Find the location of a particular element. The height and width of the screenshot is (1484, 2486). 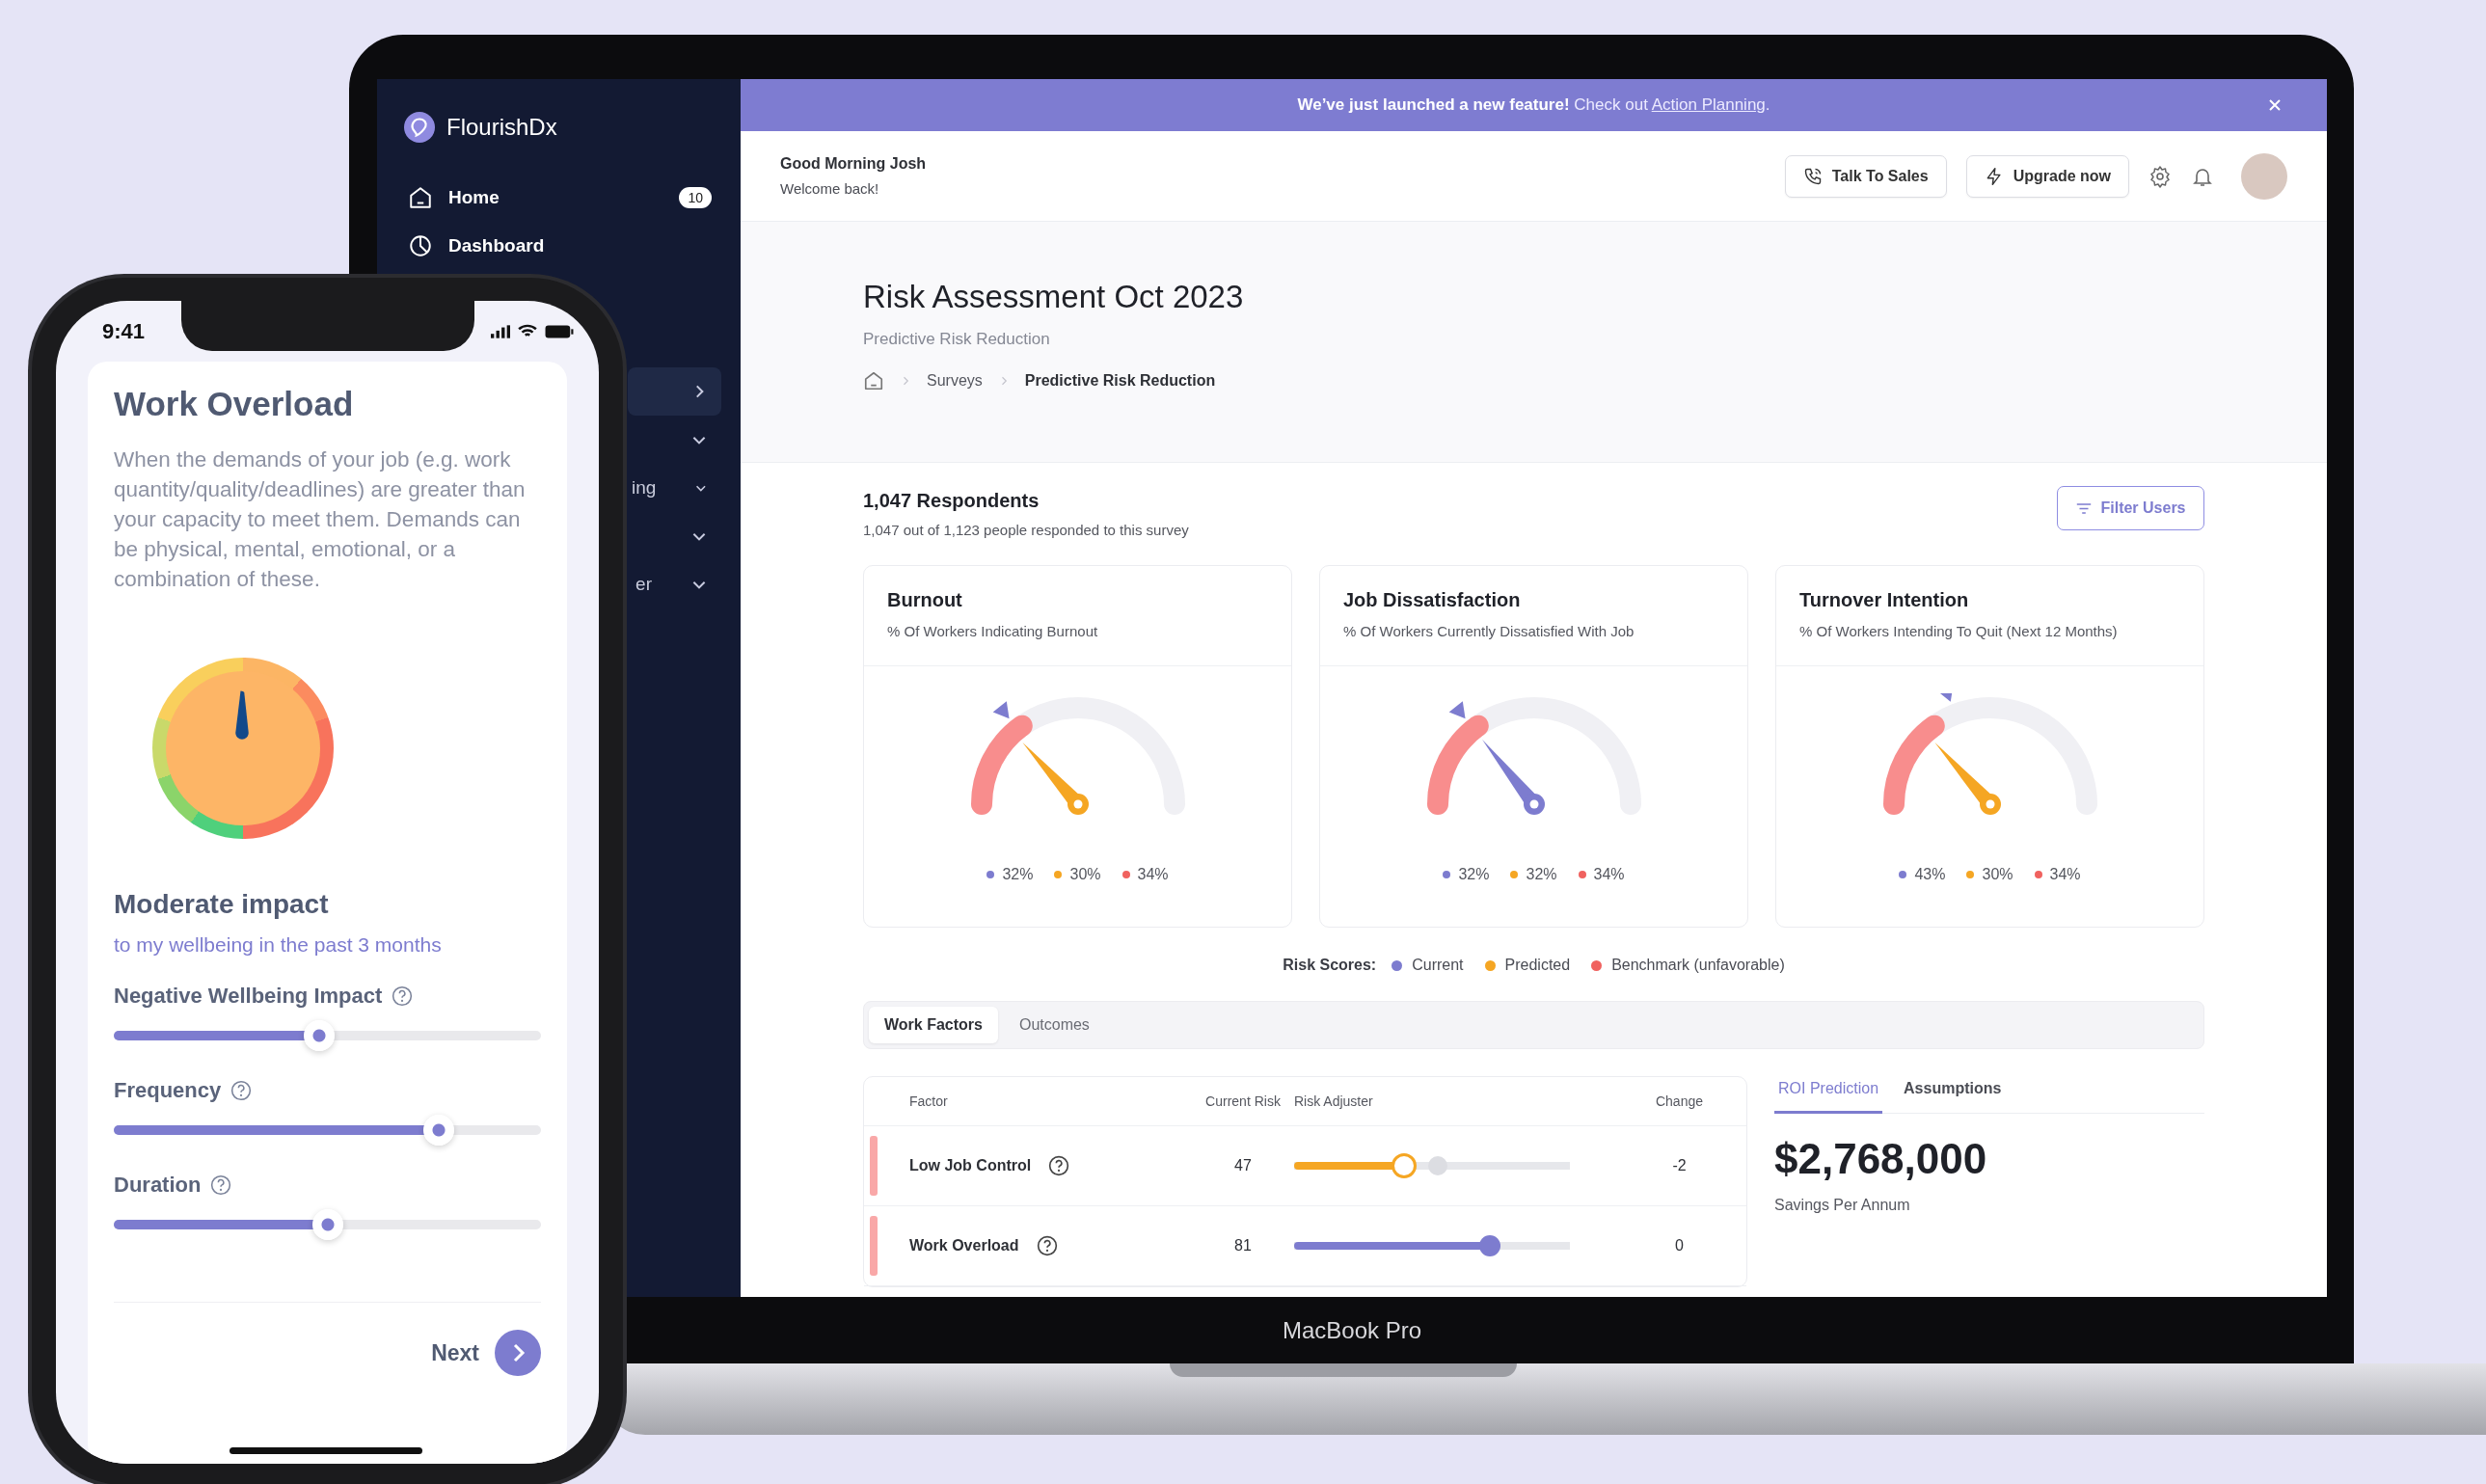

slider-label: Frequency is located at coordinates (168, 1090).